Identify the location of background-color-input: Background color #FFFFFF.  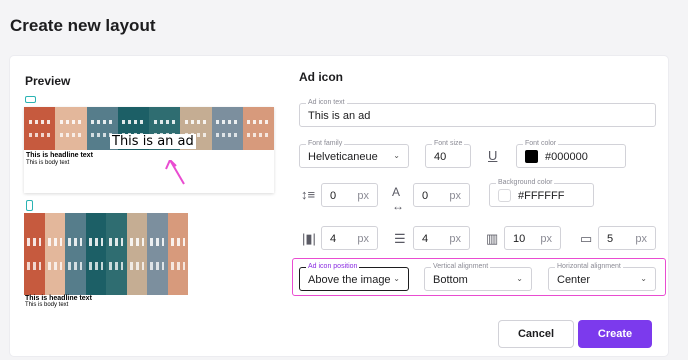
(541, 192).